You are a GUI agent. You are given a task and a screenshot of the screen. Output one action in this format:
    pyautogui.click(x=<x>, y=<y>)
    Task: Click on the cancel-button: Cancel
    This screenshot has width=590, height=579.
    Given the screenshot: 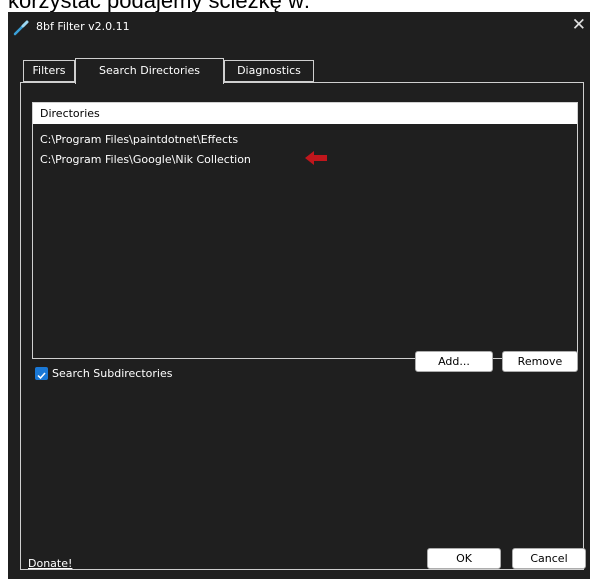 What is the action you would take?
    pyautogui.click(x=549, y=558)
    